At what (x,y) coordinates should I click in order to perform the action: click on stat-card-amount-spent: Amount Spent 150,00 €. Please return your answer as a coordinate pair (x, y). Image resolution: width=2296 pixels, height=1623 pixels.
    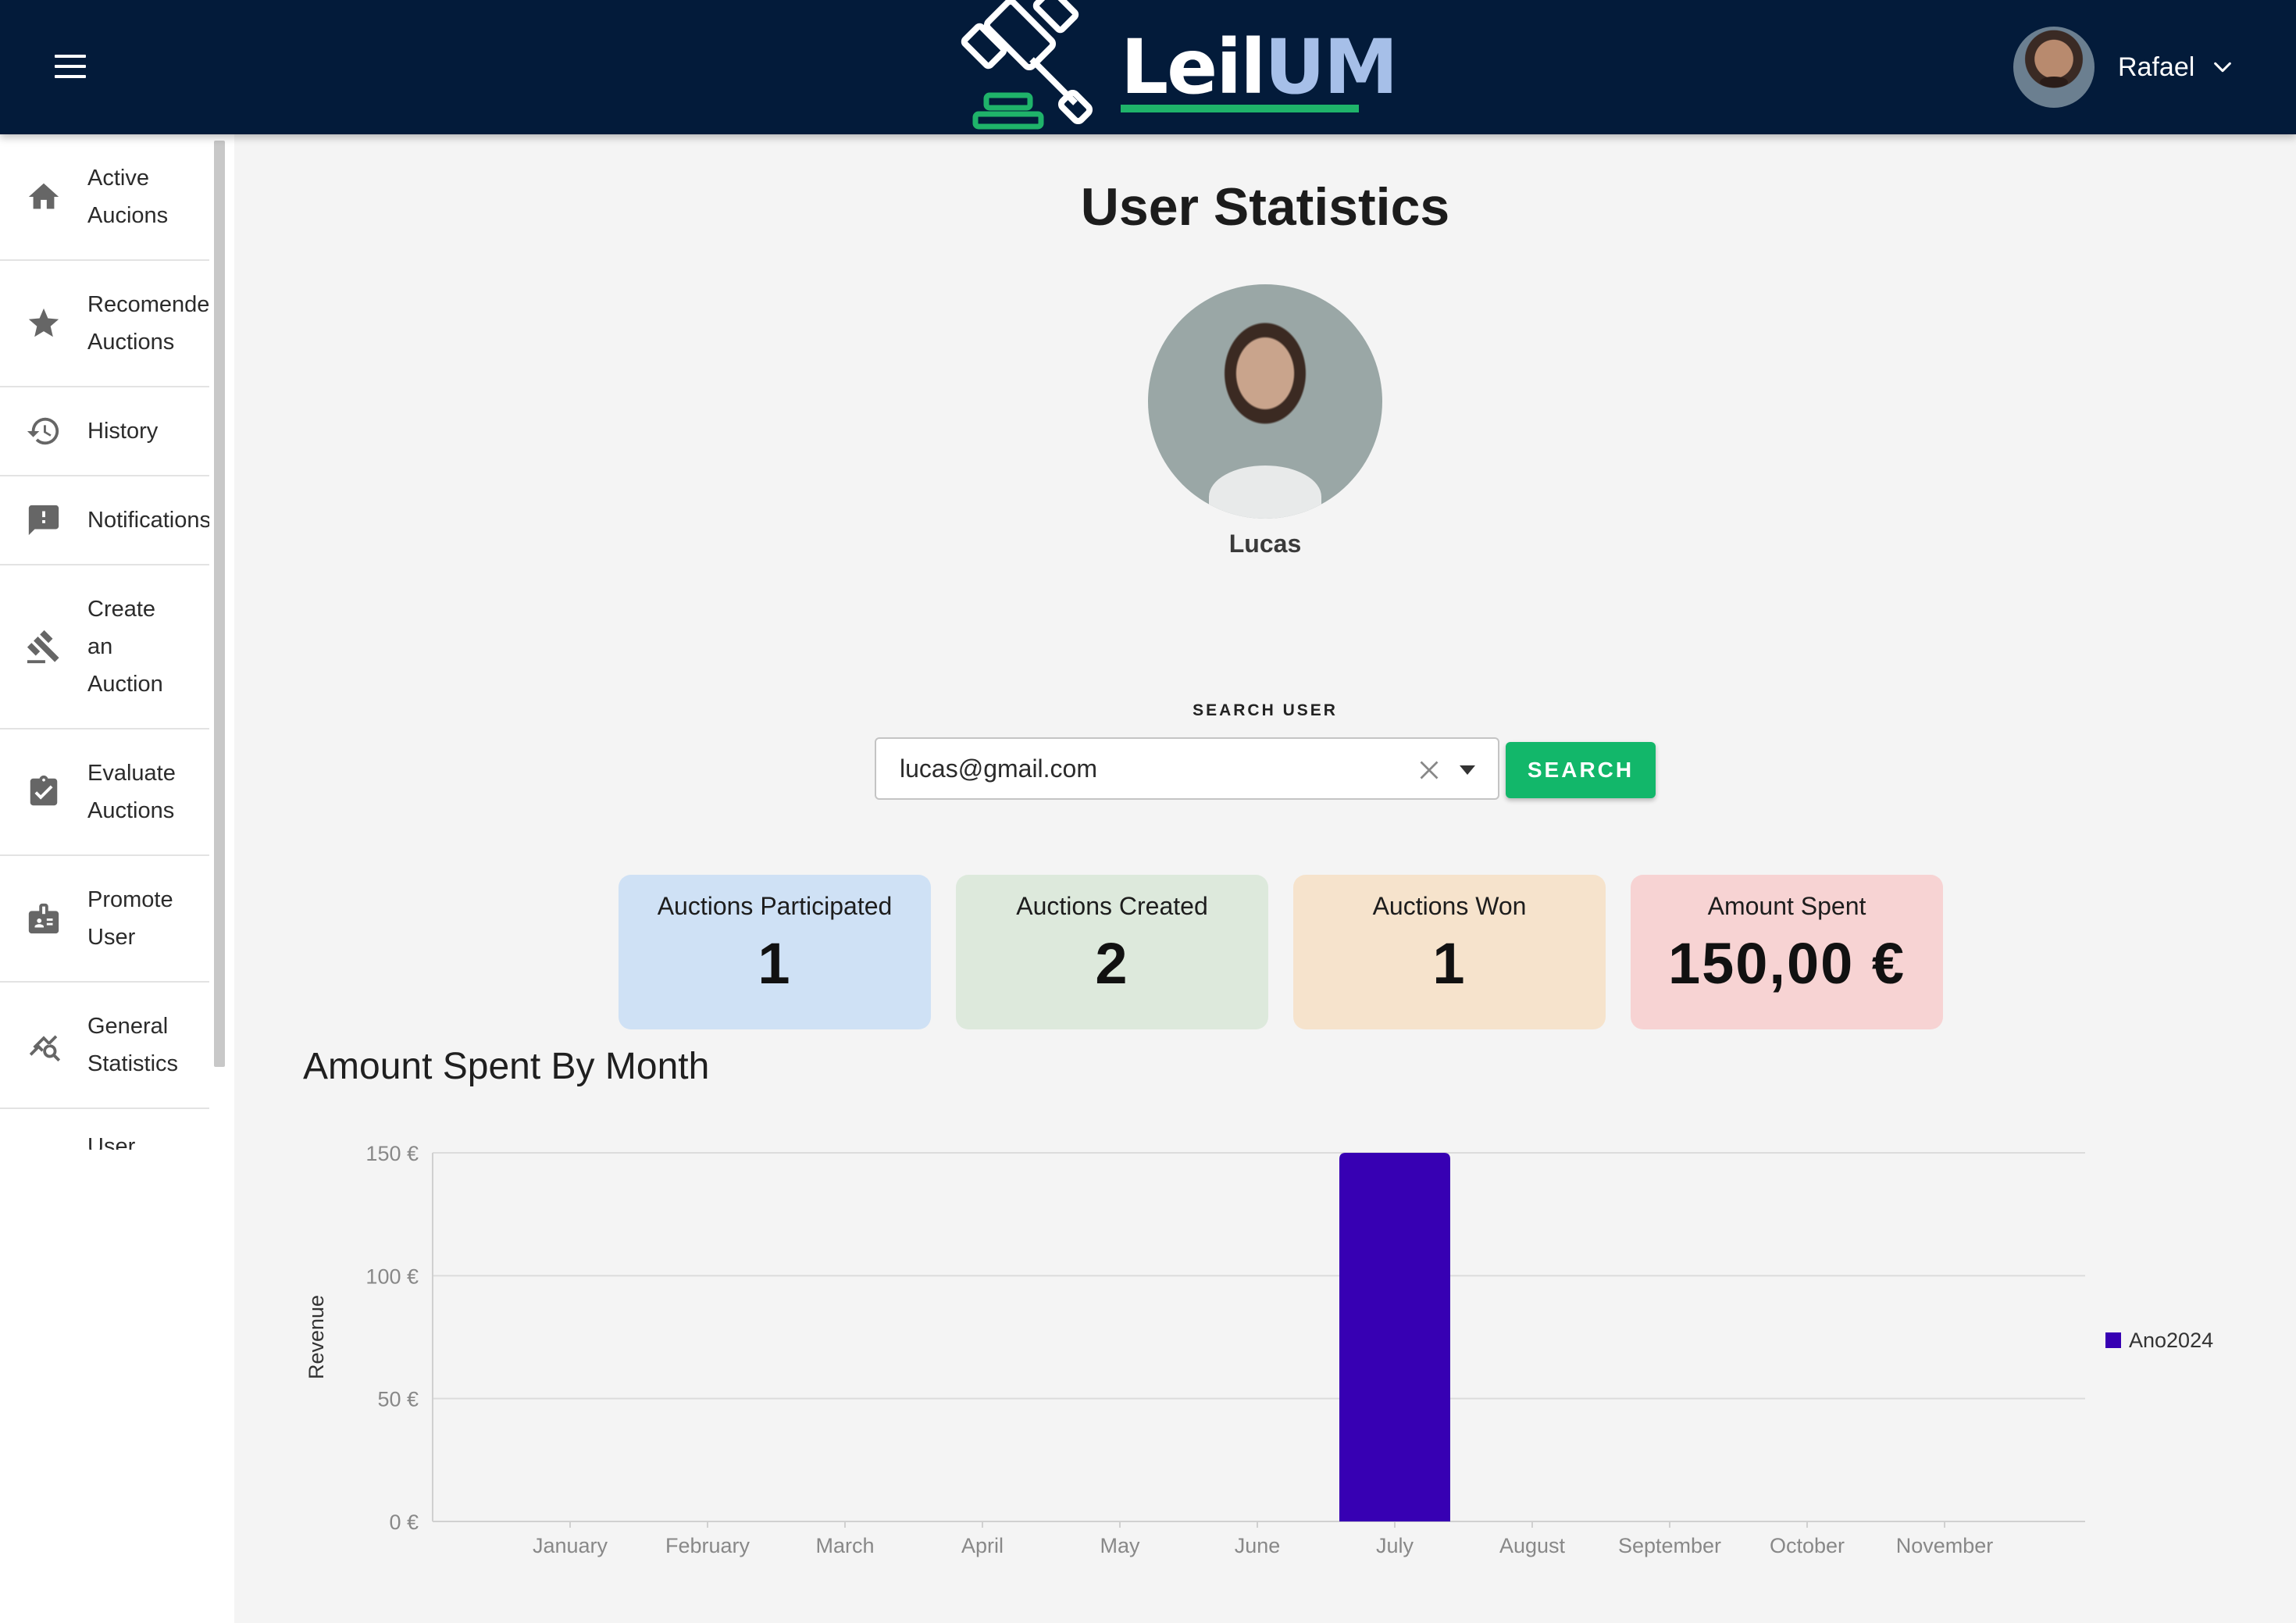
    Looking at the image, I should click on (1787, 952).